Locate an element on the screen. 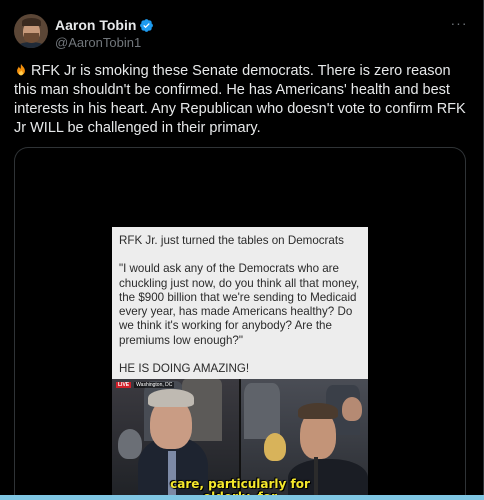 The height and width of the screenshot is (500, 484). live-indicator: LIVE Washington, DC is located at coordinates (145, 385).